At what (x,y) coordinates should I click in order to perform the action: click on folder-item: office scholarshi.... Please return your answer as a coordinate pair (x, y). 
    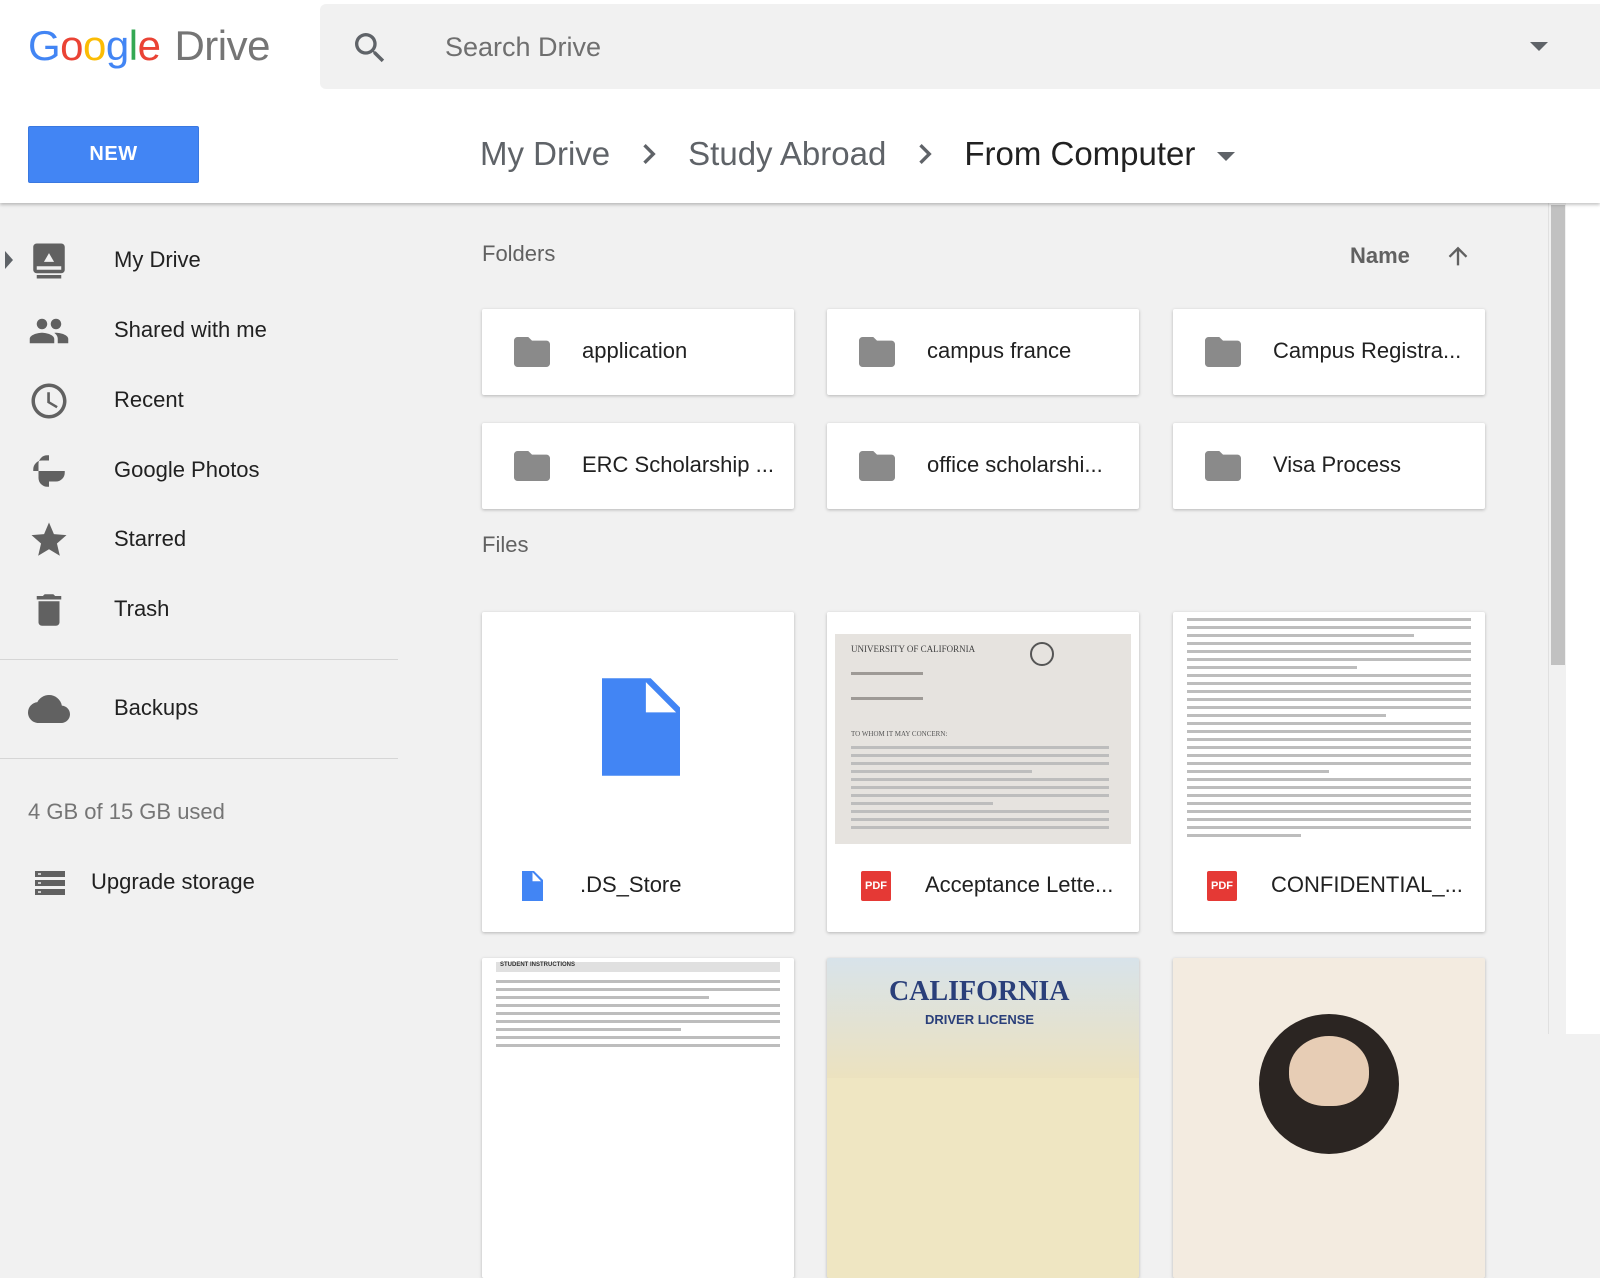
    Looking at the image, I should click on (983, 466).